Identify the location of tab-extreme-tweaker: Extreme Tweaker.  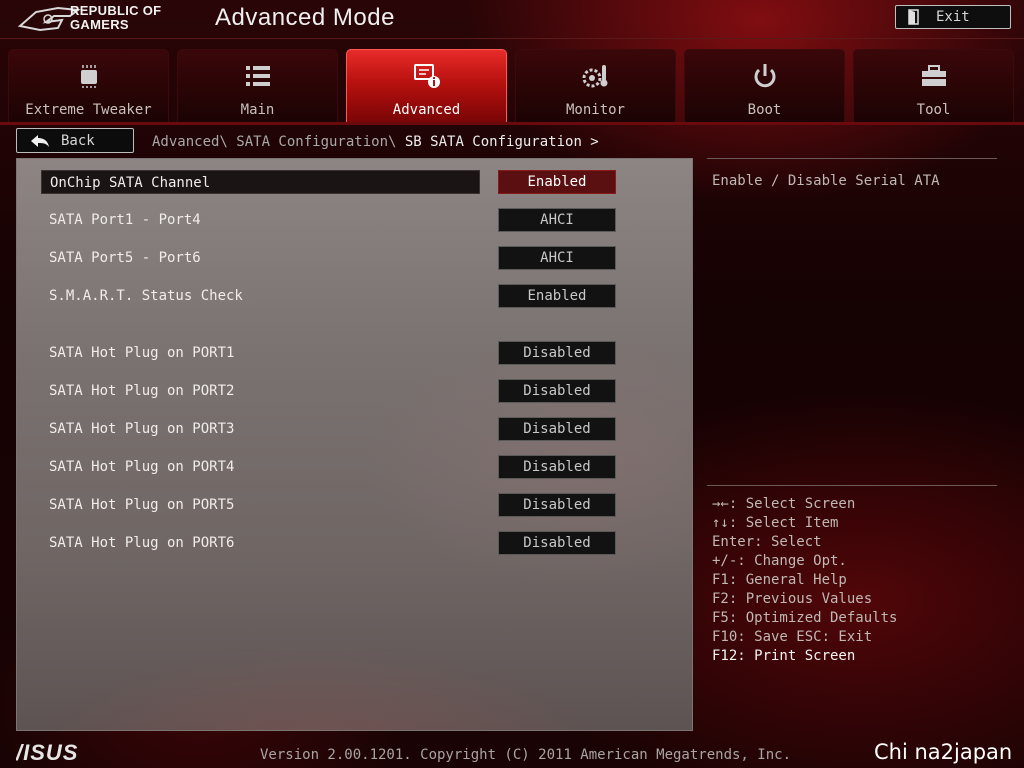
(88, 85).